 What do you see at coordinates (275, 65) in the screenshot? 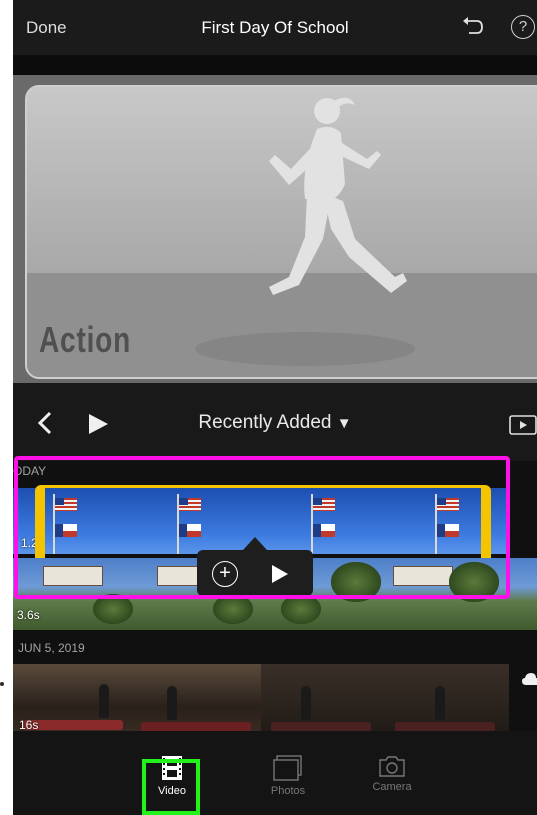
I see `preview-top-strip` at bounding box center [275, 65].